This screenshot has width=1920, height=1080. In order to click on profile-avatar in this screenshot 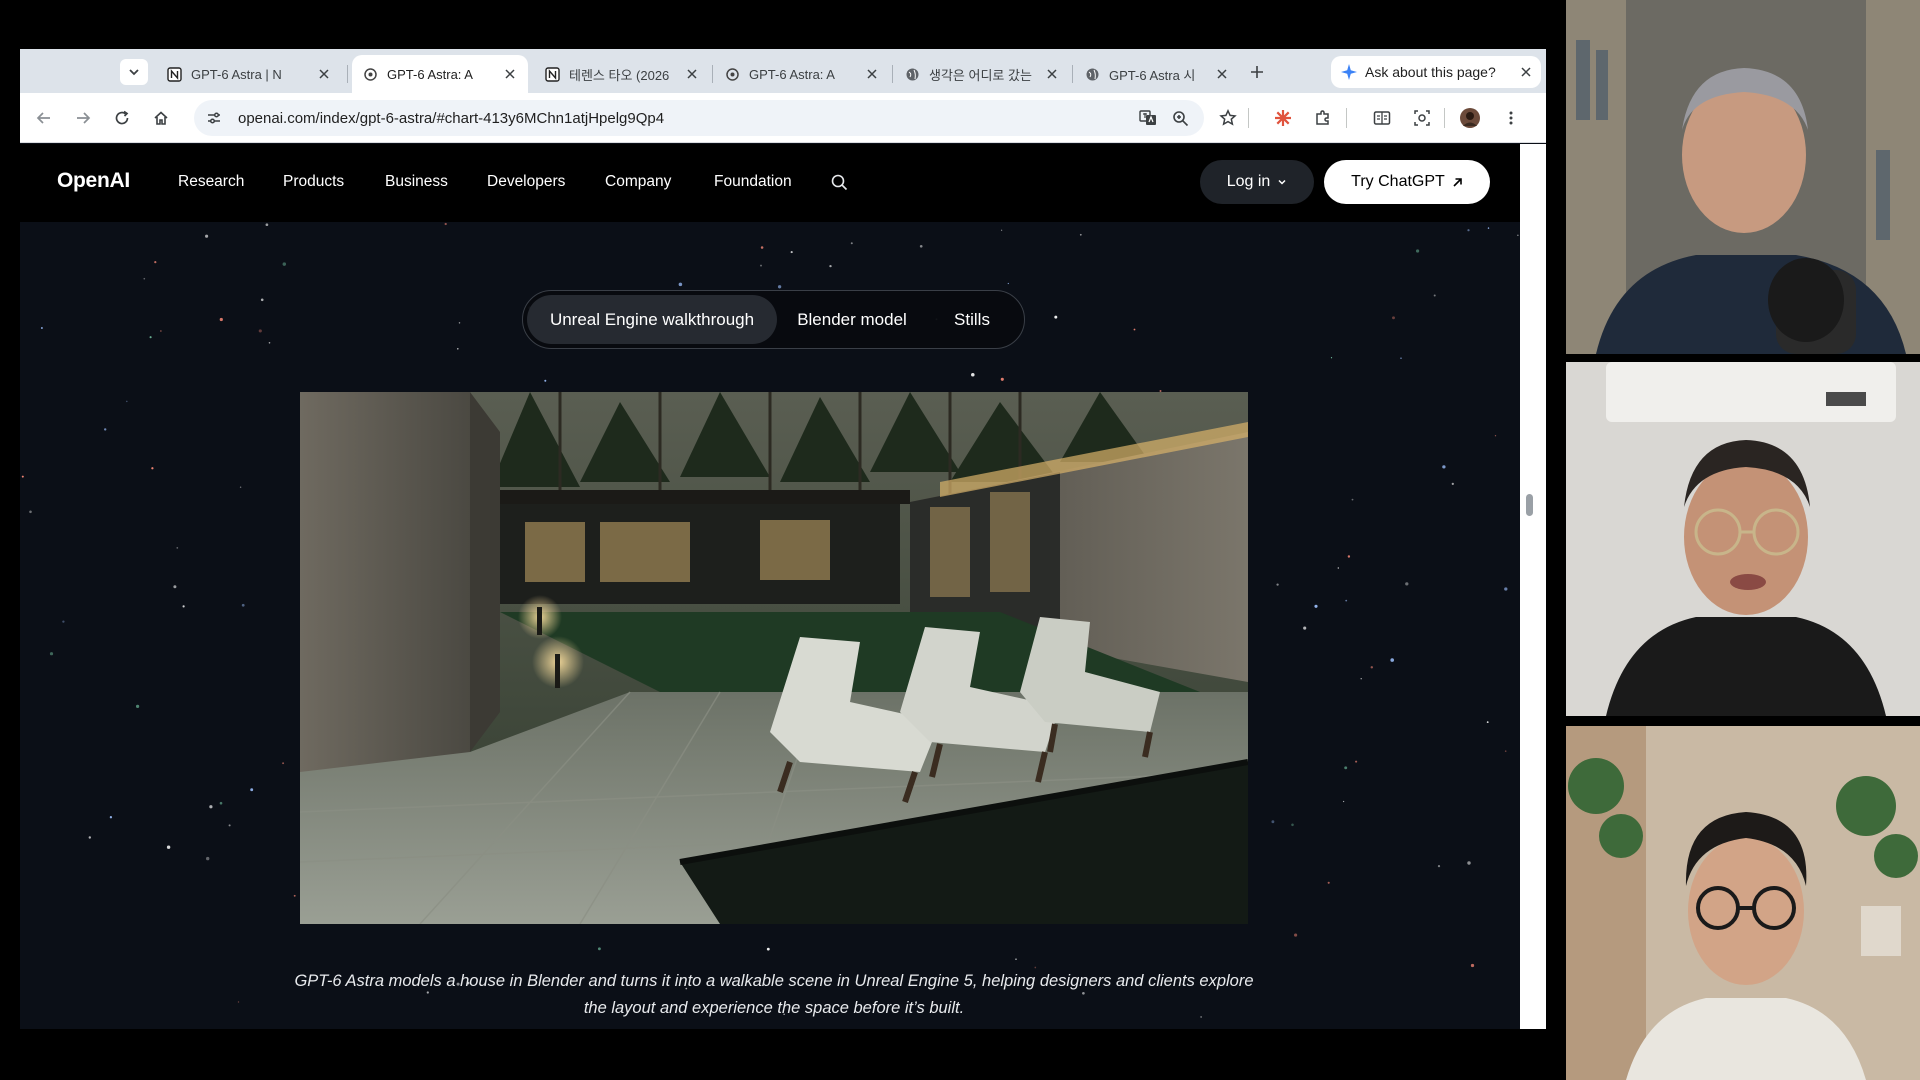, I will do `click(1470, 118)`.